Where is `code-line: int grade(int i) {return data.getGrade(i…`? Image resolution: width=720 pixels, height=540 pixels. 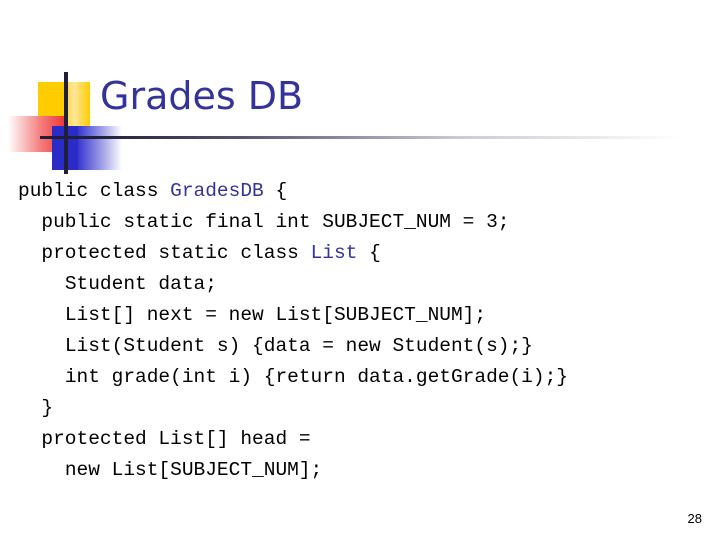
code-line: int grade(int i) {return data.getGrade(i… is located at coordinates (368, 377).